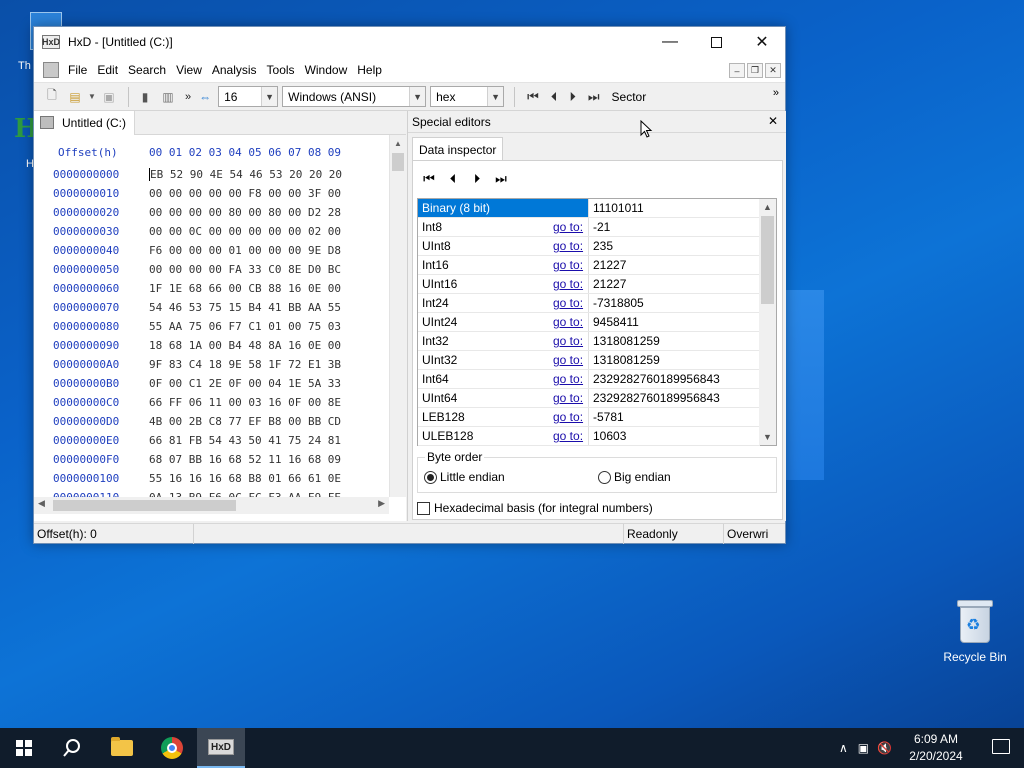  Describe the element at coordinates (107, 70) in the screenshot. I see `menu-edit: Edit` at that location.